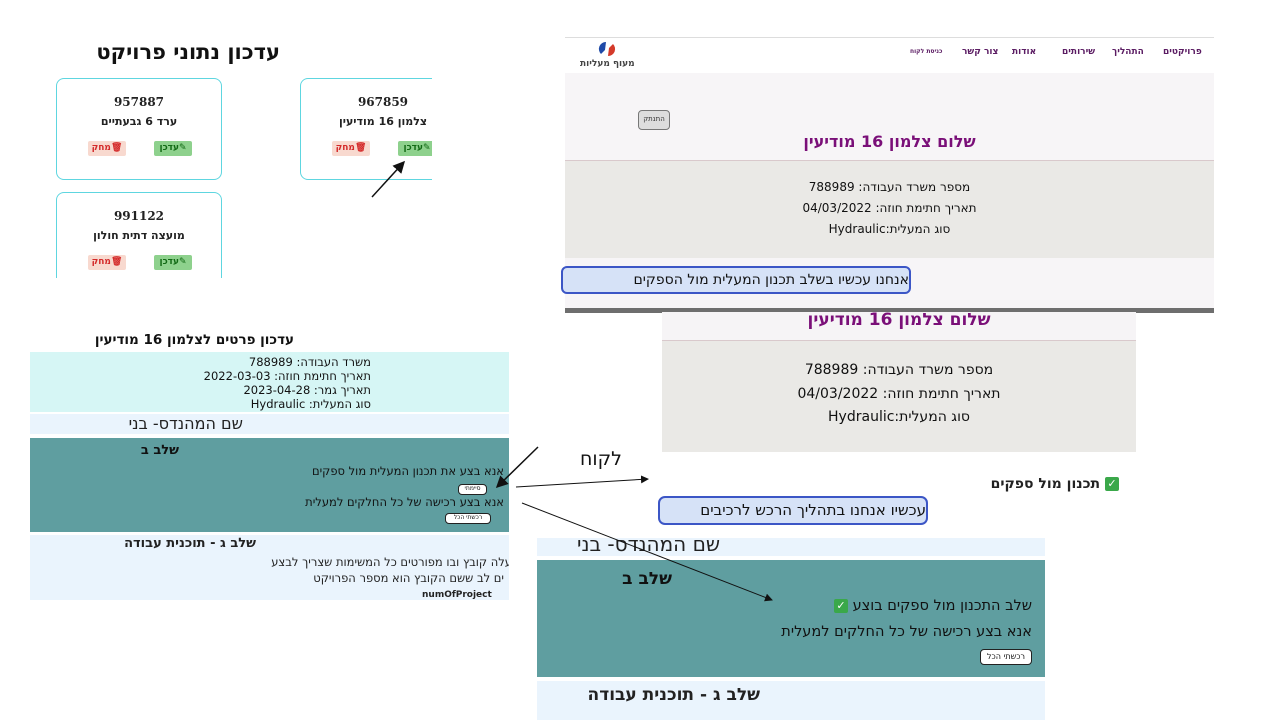 The height and width of the screenshot is (720, 1280). I want to click on arrow-to-customer, so click(582, 481).